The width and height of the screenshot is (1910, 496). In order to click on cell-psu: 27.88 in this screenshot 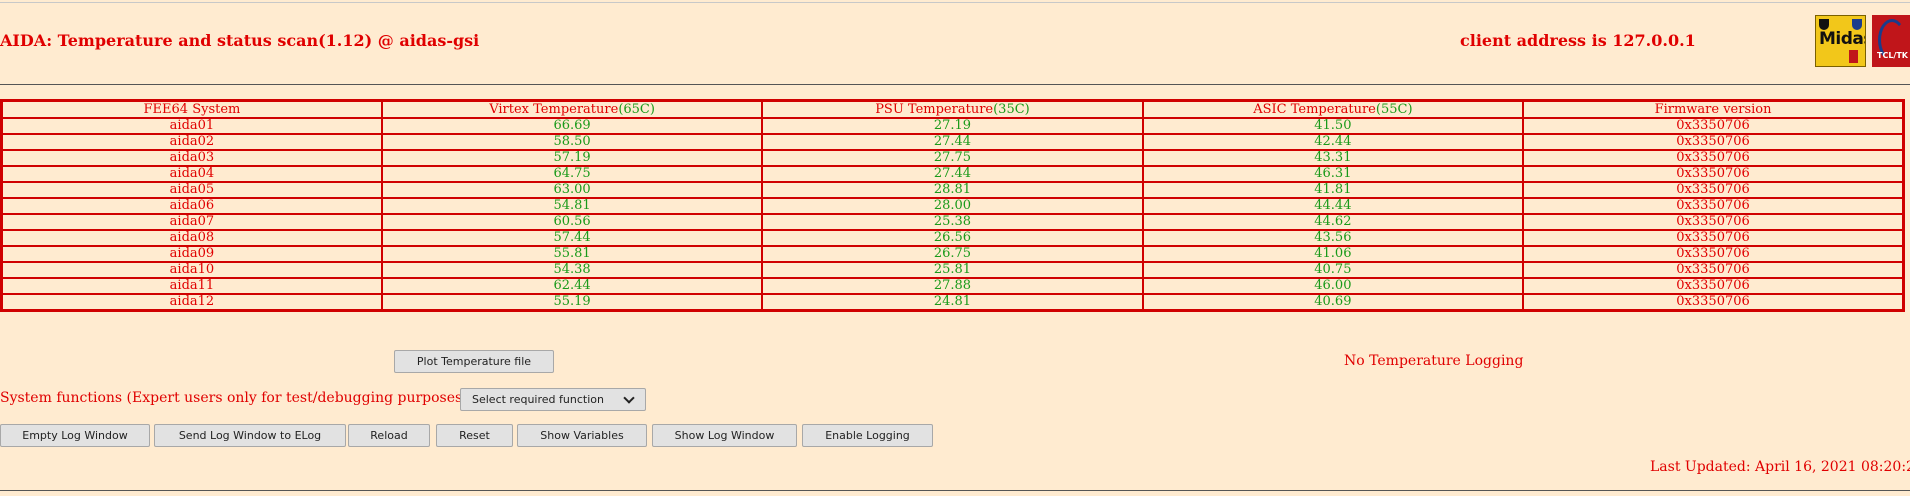, I will do `click(952, 286)`.